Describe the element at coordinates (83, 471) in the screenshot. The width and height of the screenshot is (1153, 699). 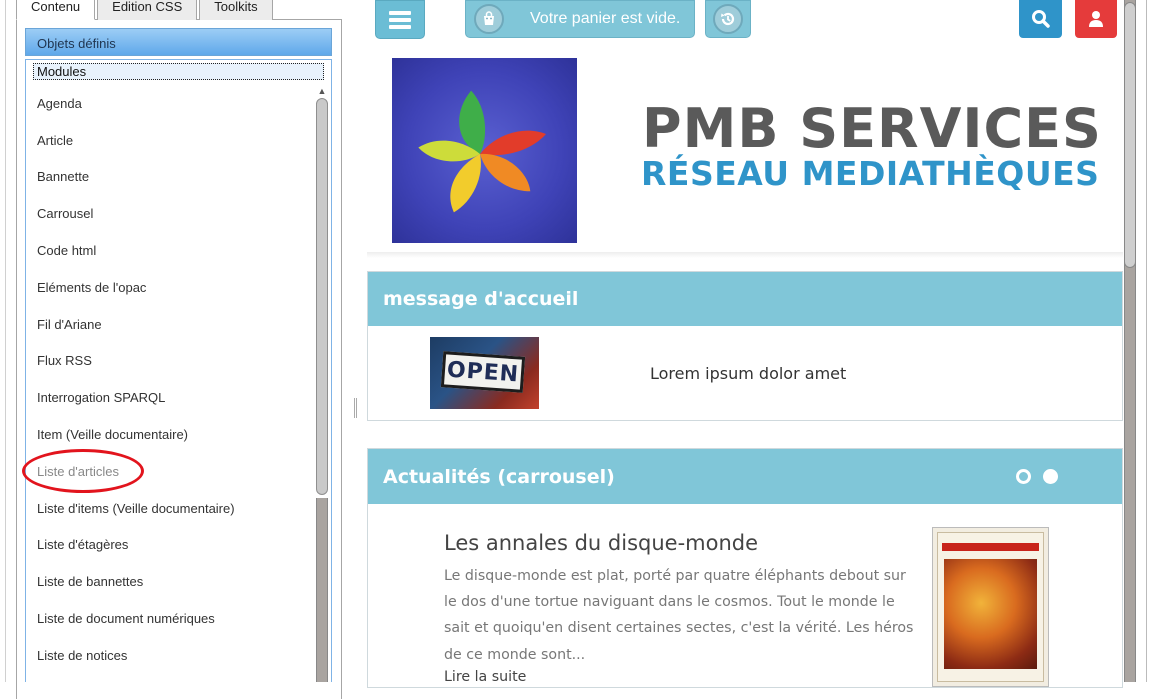
I see `highlight-annotation` at that location.